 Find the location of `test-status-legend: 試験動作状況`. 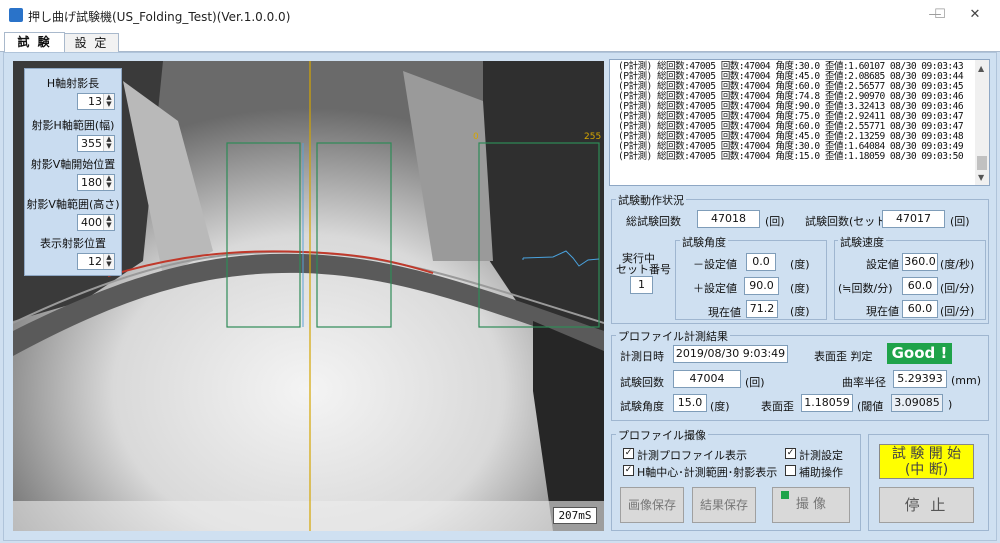

test-status-legend: 試験動作状況 is located at coordinates (651, 200).